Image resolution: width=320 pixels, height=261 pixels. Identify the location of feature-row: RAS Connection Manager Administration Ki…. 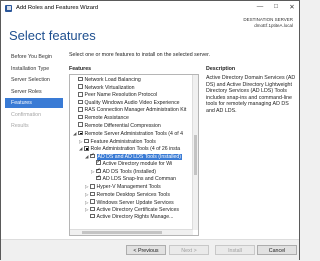
(134, 110).